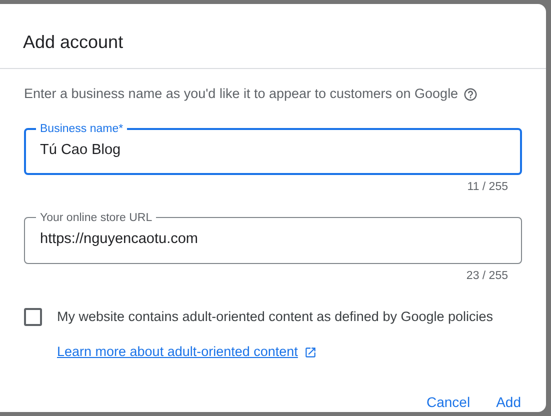  Describe the element at coordinates (33, 317) in the screenshot. I see `checkbox` at that location.